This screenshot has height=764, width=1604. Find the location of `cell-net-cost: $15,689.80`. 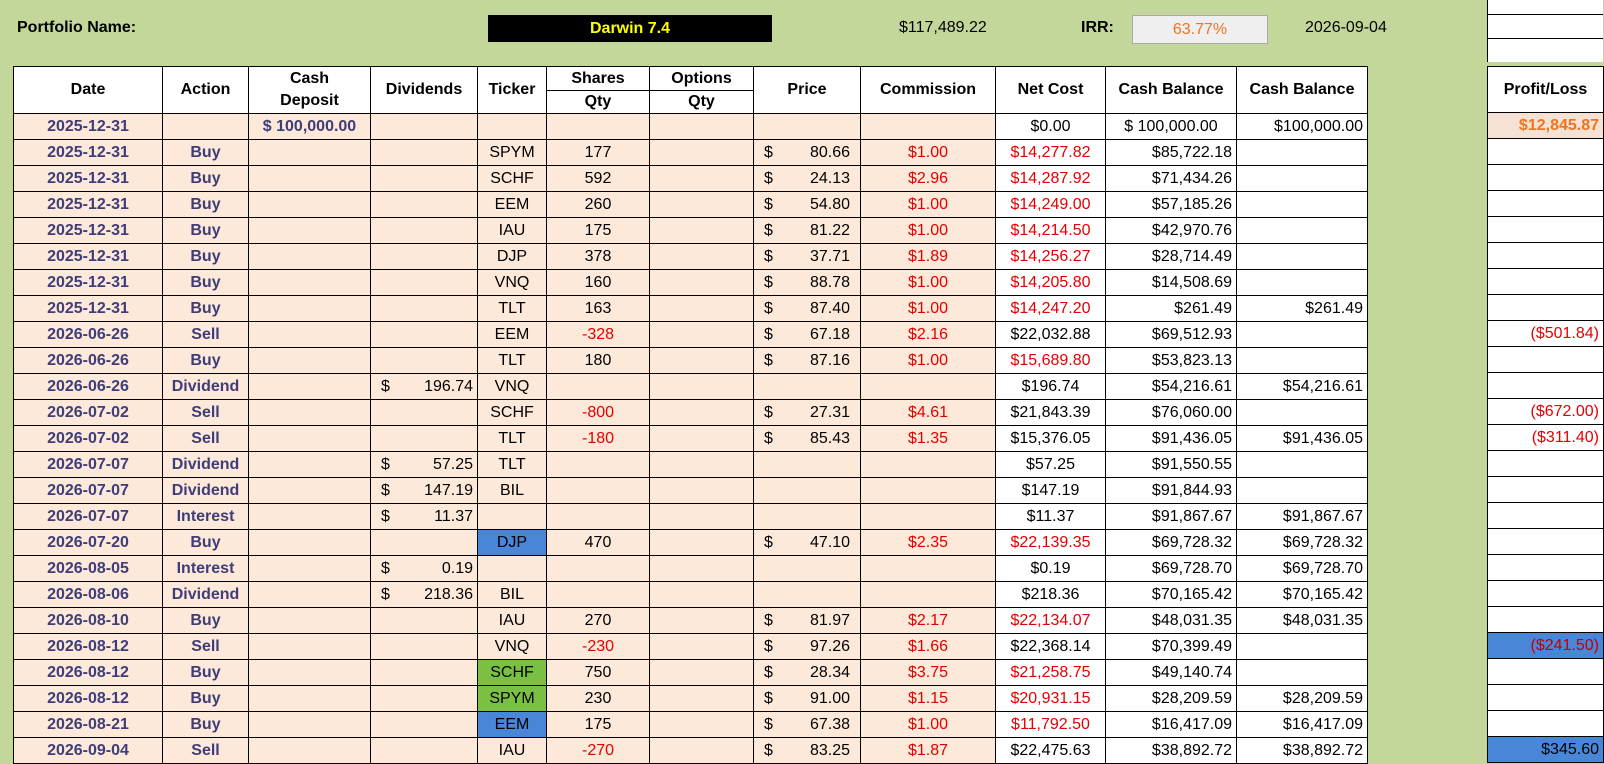

cell-net-cost: $15,689.80 is located at coordinates (1050, 360).